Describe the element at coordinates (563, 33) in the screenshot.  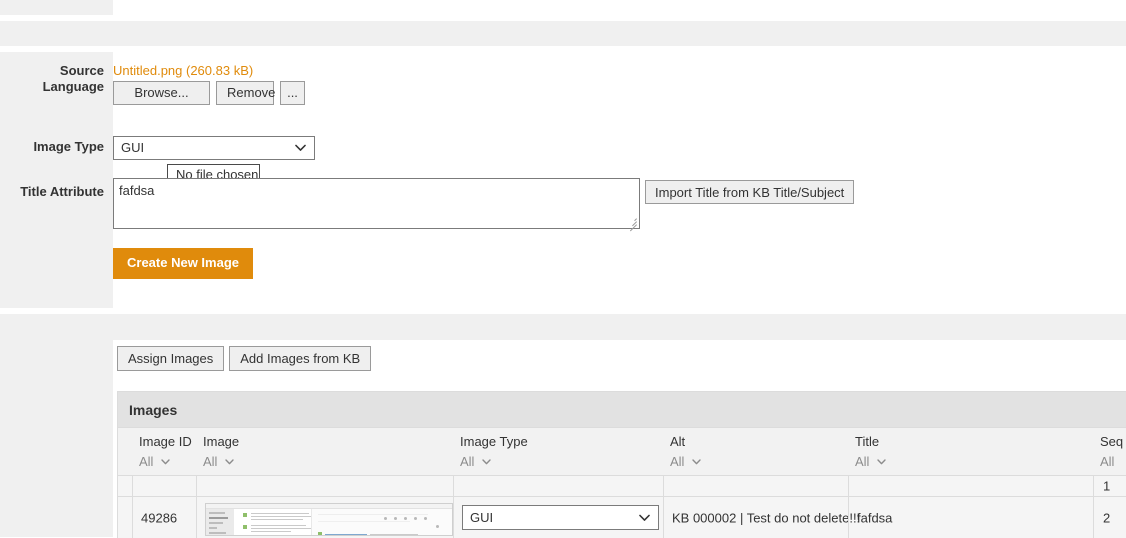
I see `top-gray-band` at that location.